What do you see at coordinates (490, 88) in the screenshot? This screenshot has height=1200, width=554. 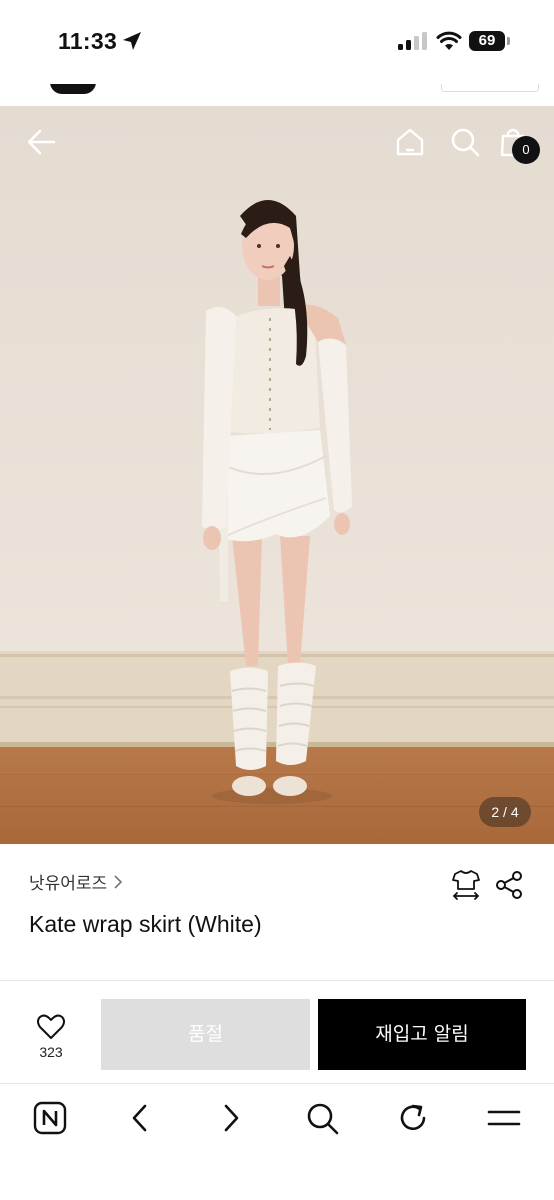 I see `banner-box` at bounding box center [490, 88].